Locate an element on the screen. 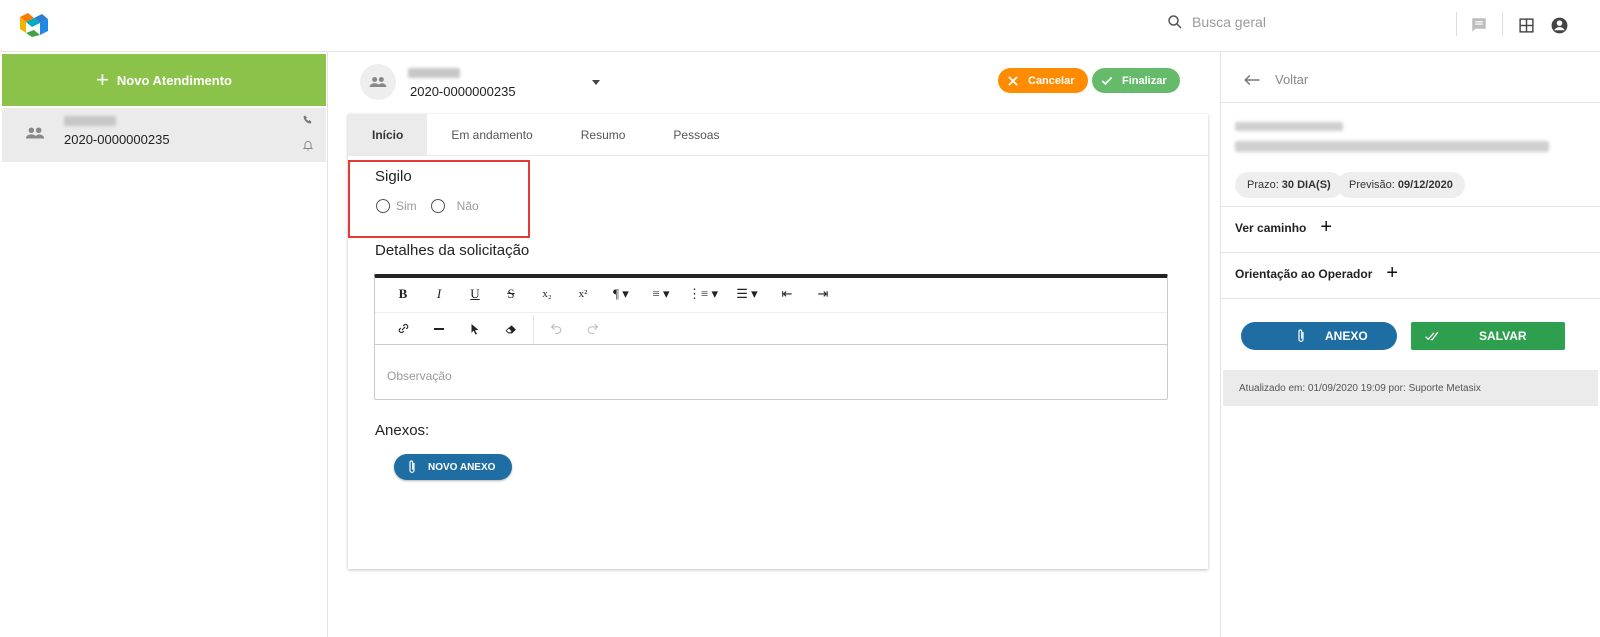  pointer-icon is located at coordinates (475, 329).